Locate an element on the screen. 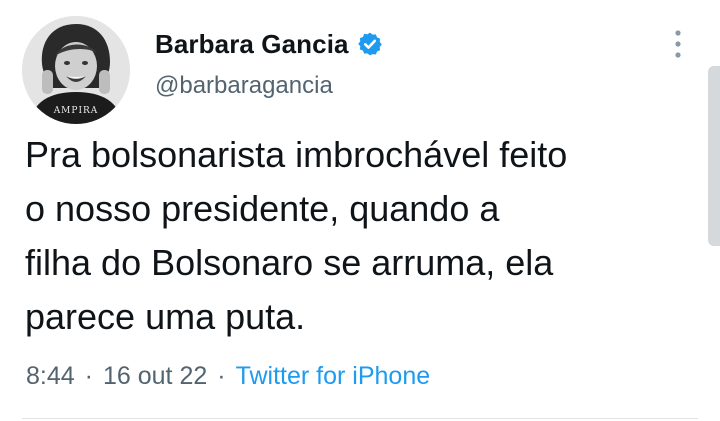  author-display-name: Barbara Gancia is located at coordinates (252, 44).